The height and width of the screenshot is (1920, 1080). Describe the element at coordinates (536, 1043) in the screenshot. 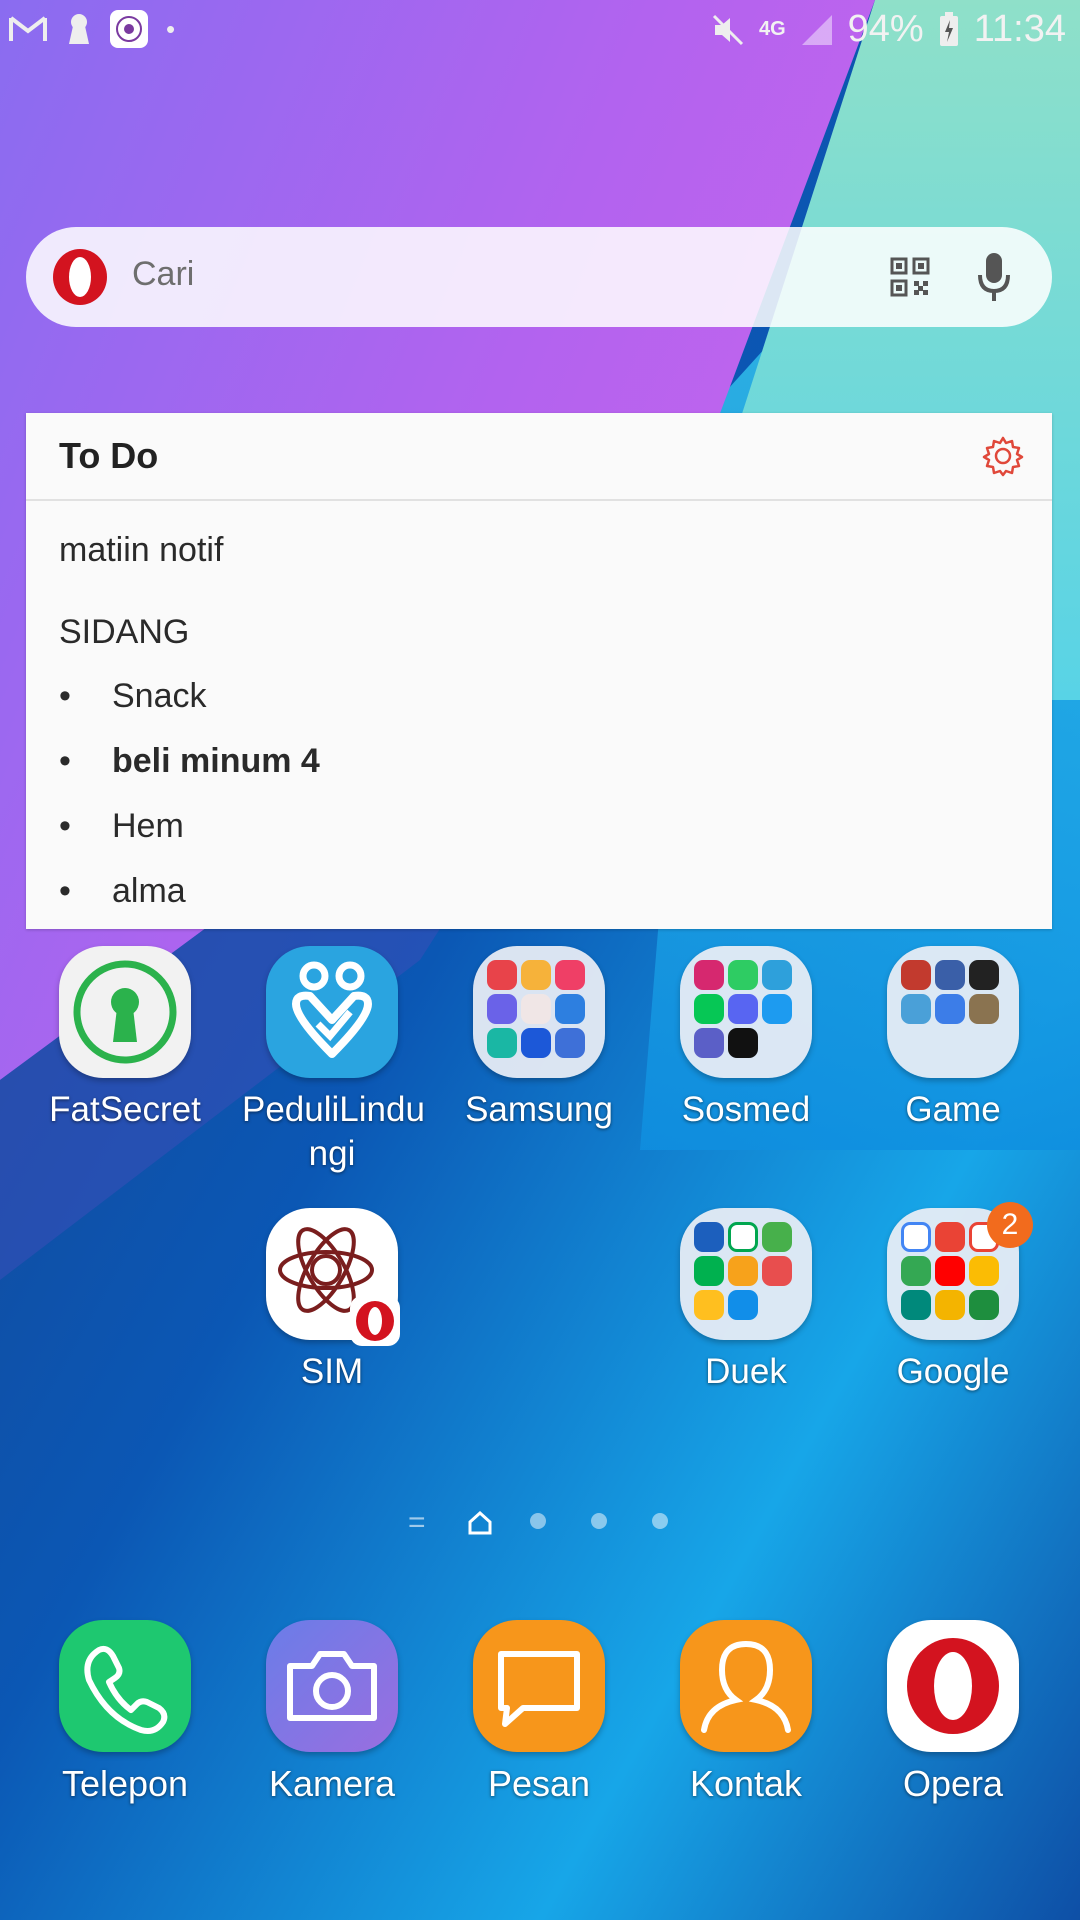

I see `samsung-members-icon` at that location.